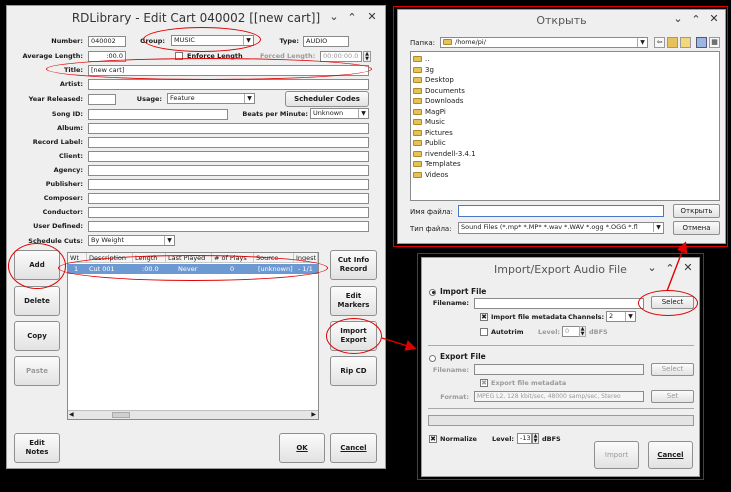  I want to click on arrow-import-export, so click(399, 344).